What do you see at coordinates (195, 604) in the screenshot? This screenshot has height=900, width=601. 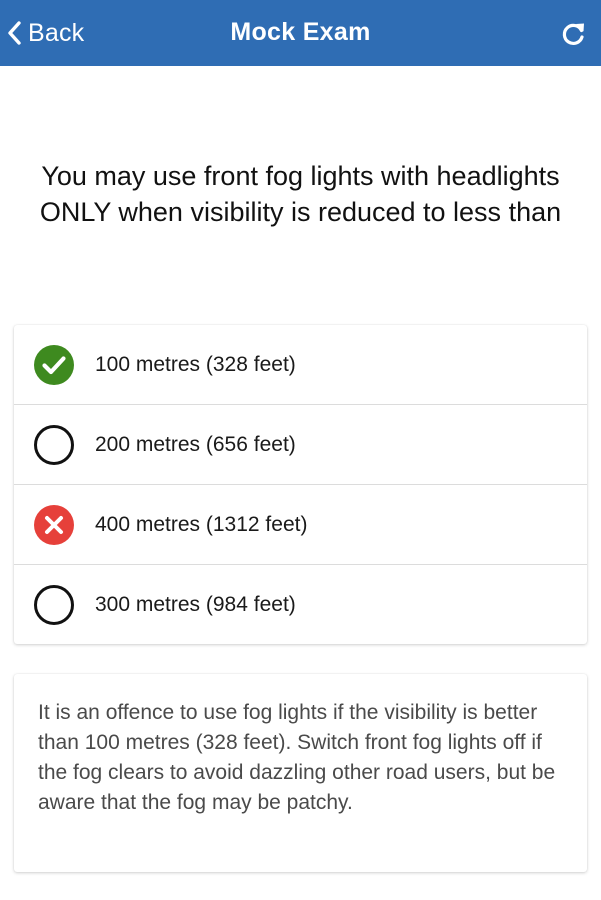 I see `answer-label: 300 metres (984 feet)` at bounding box center [195, 604].